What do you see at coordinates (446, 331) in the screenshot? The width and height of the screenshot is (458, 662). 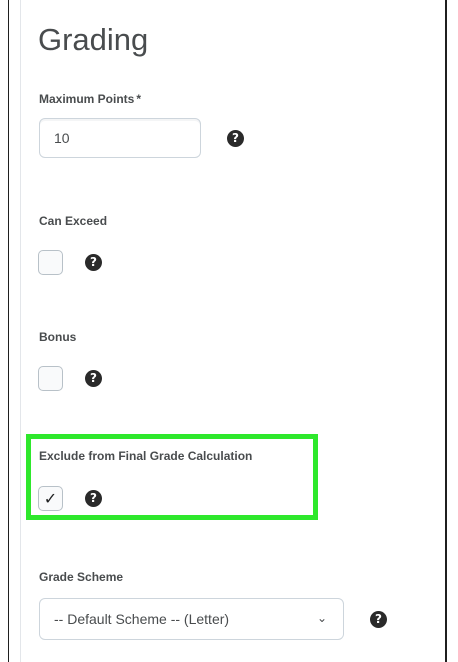 I see `frame-border-right` at bounding box center [446, 331].